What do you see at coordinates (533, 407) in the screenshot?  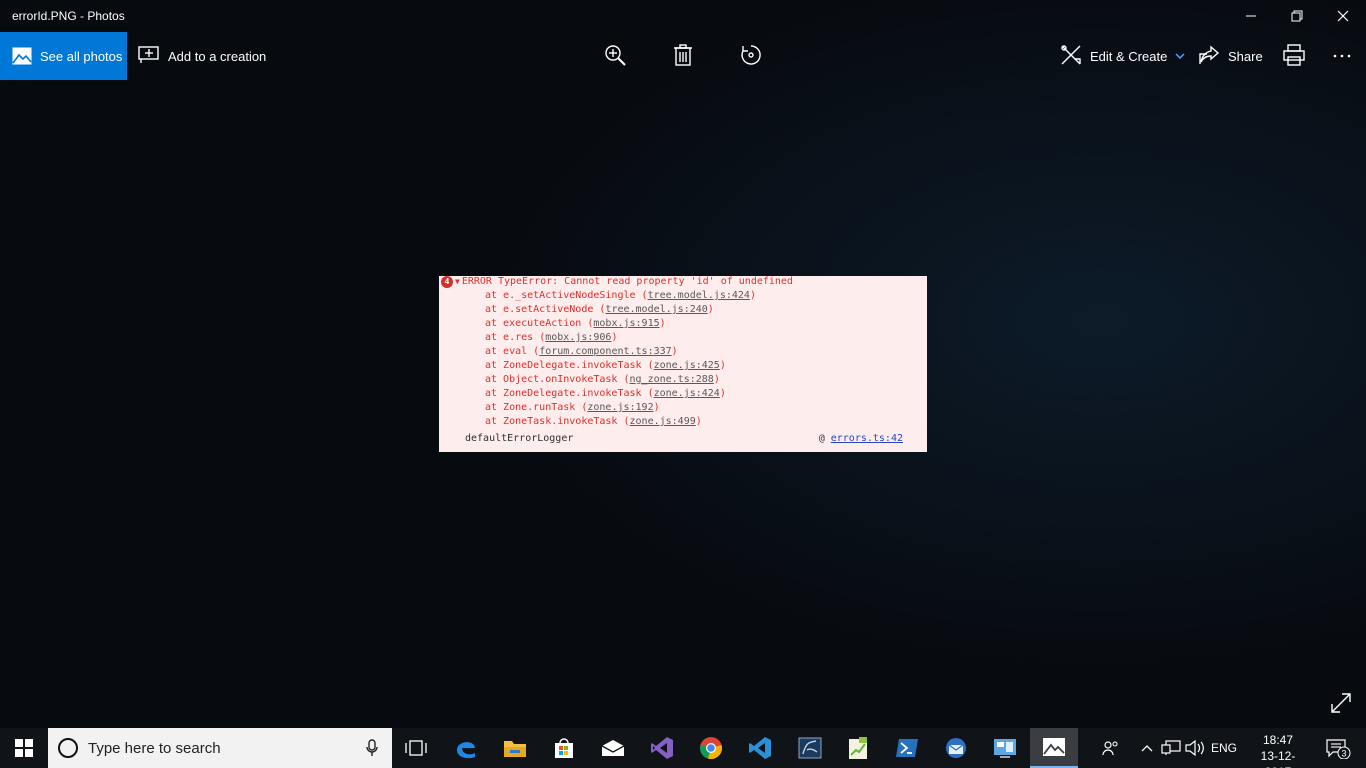 I see `stack-function: at Zone.runTask` at bounding box center [533, 407].